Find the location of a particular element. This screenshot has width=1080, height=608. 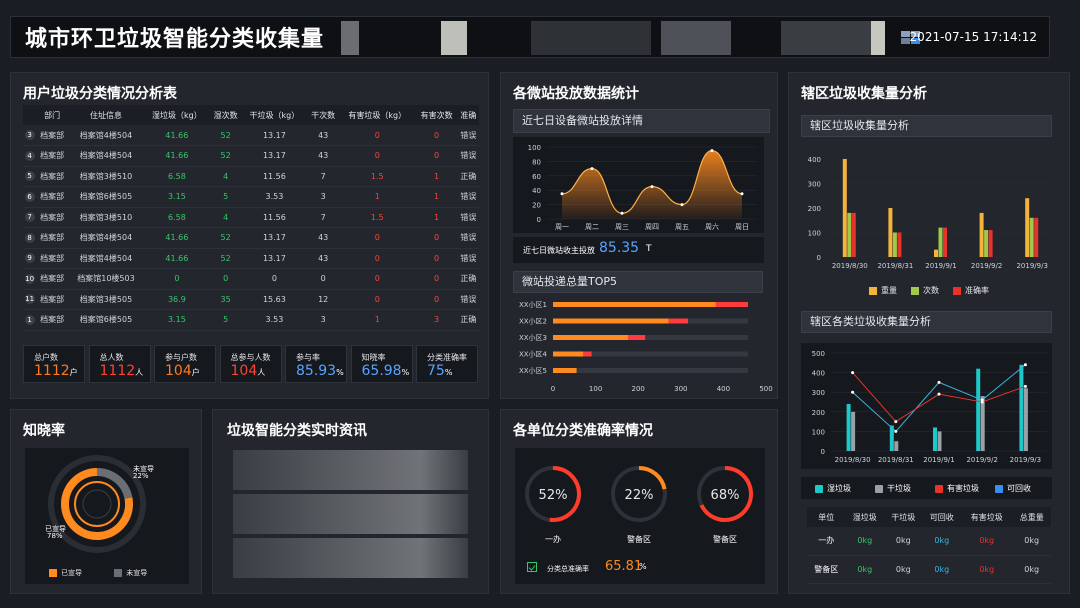

row-index-badge: 1 is located at coordinates (29, 319).